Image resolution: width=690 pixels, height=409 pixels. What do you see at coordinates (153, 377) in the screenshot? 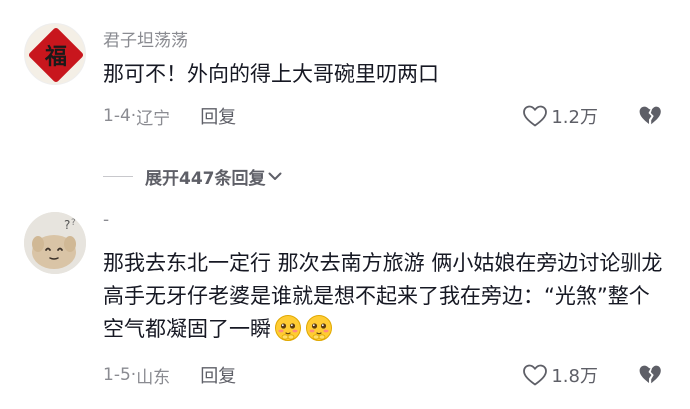
I see `comment-location: 山东` at bounding box center [153, 377].